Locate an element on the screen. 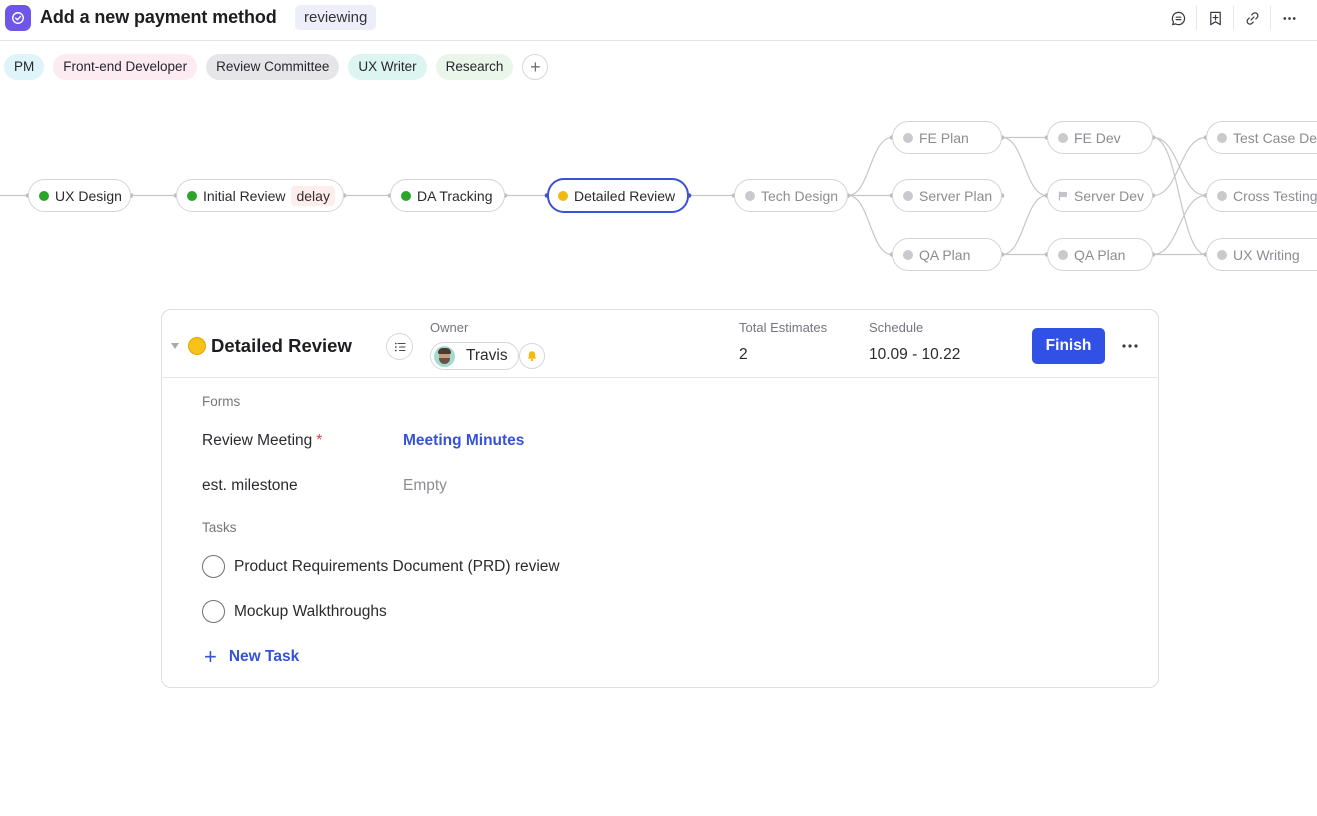 The image size is (1317, 816). flow-edge-fe-dev-to-ux-writing is located at coordinates (1179, 196).